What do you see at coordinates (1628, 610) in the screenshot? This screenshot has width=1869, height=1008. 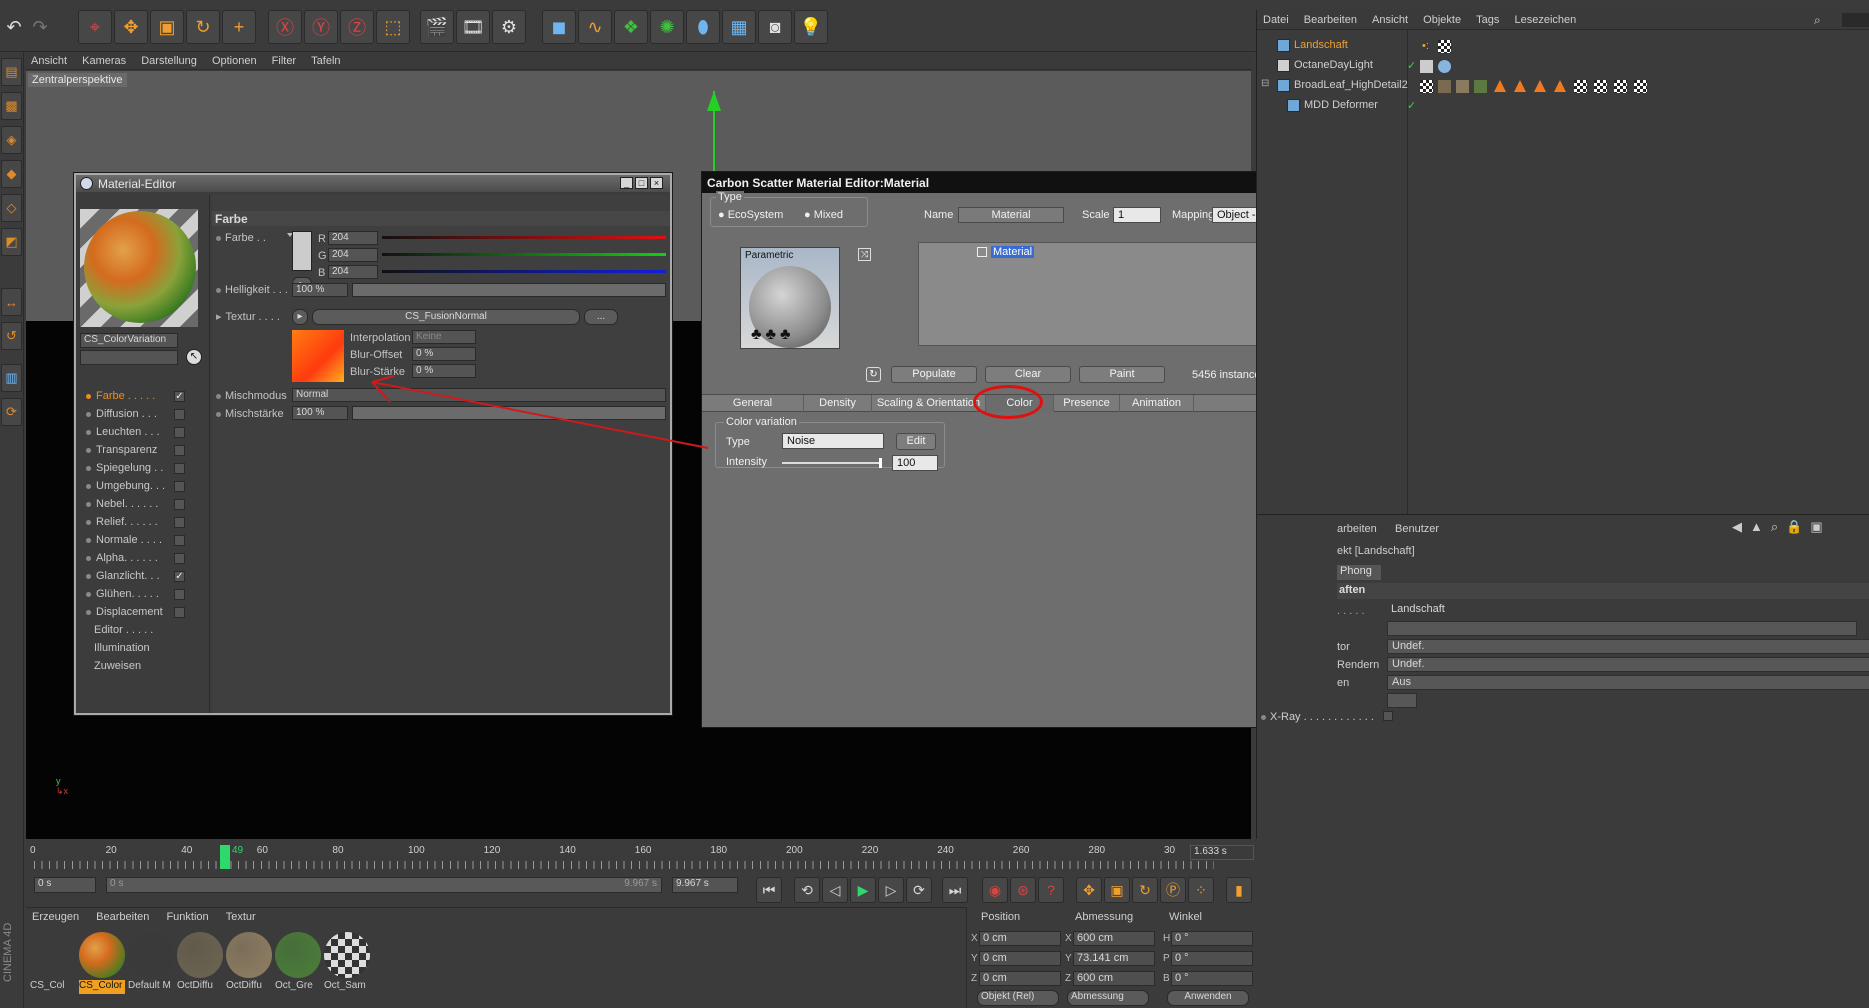 I see `attr-name-field: Landschaft` at bounding box center [1628, 610].